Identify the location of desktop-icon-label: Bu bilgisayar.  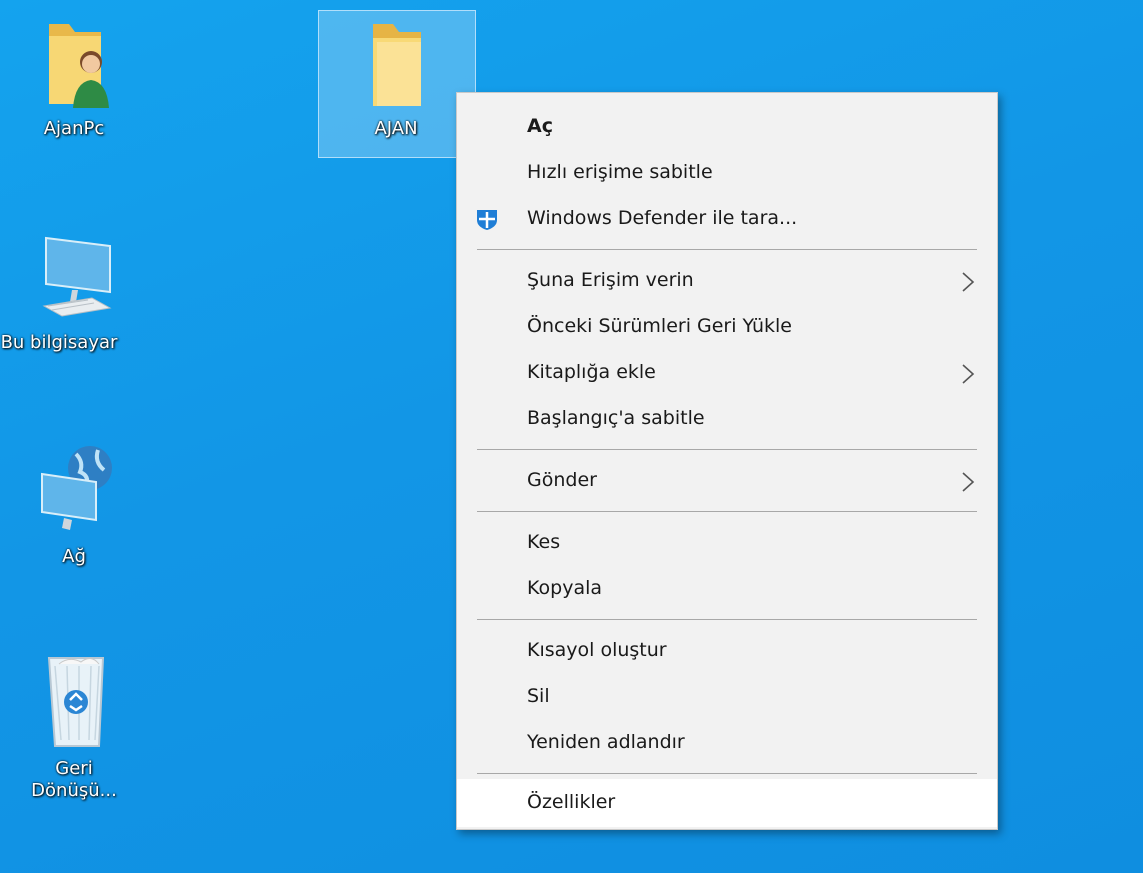
(59, 342).